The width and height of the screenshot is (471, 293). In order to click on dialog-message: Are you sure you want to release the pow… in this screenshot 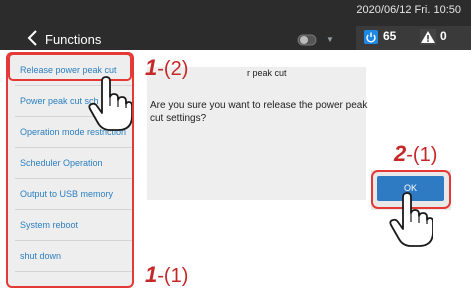, I will do `click(259, 112)`.